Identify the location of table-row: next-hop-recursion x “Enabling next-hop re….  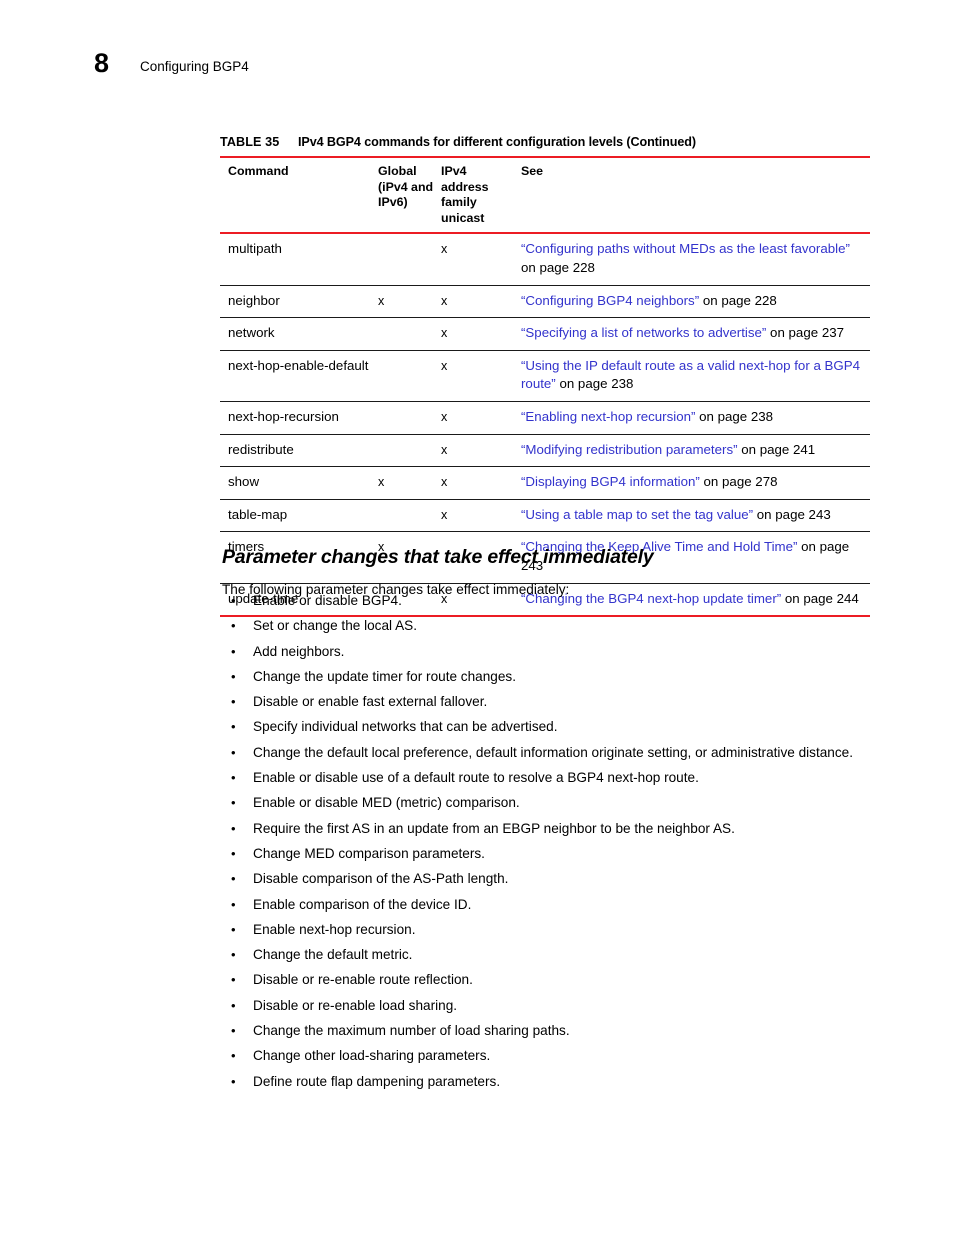
(545, 417).